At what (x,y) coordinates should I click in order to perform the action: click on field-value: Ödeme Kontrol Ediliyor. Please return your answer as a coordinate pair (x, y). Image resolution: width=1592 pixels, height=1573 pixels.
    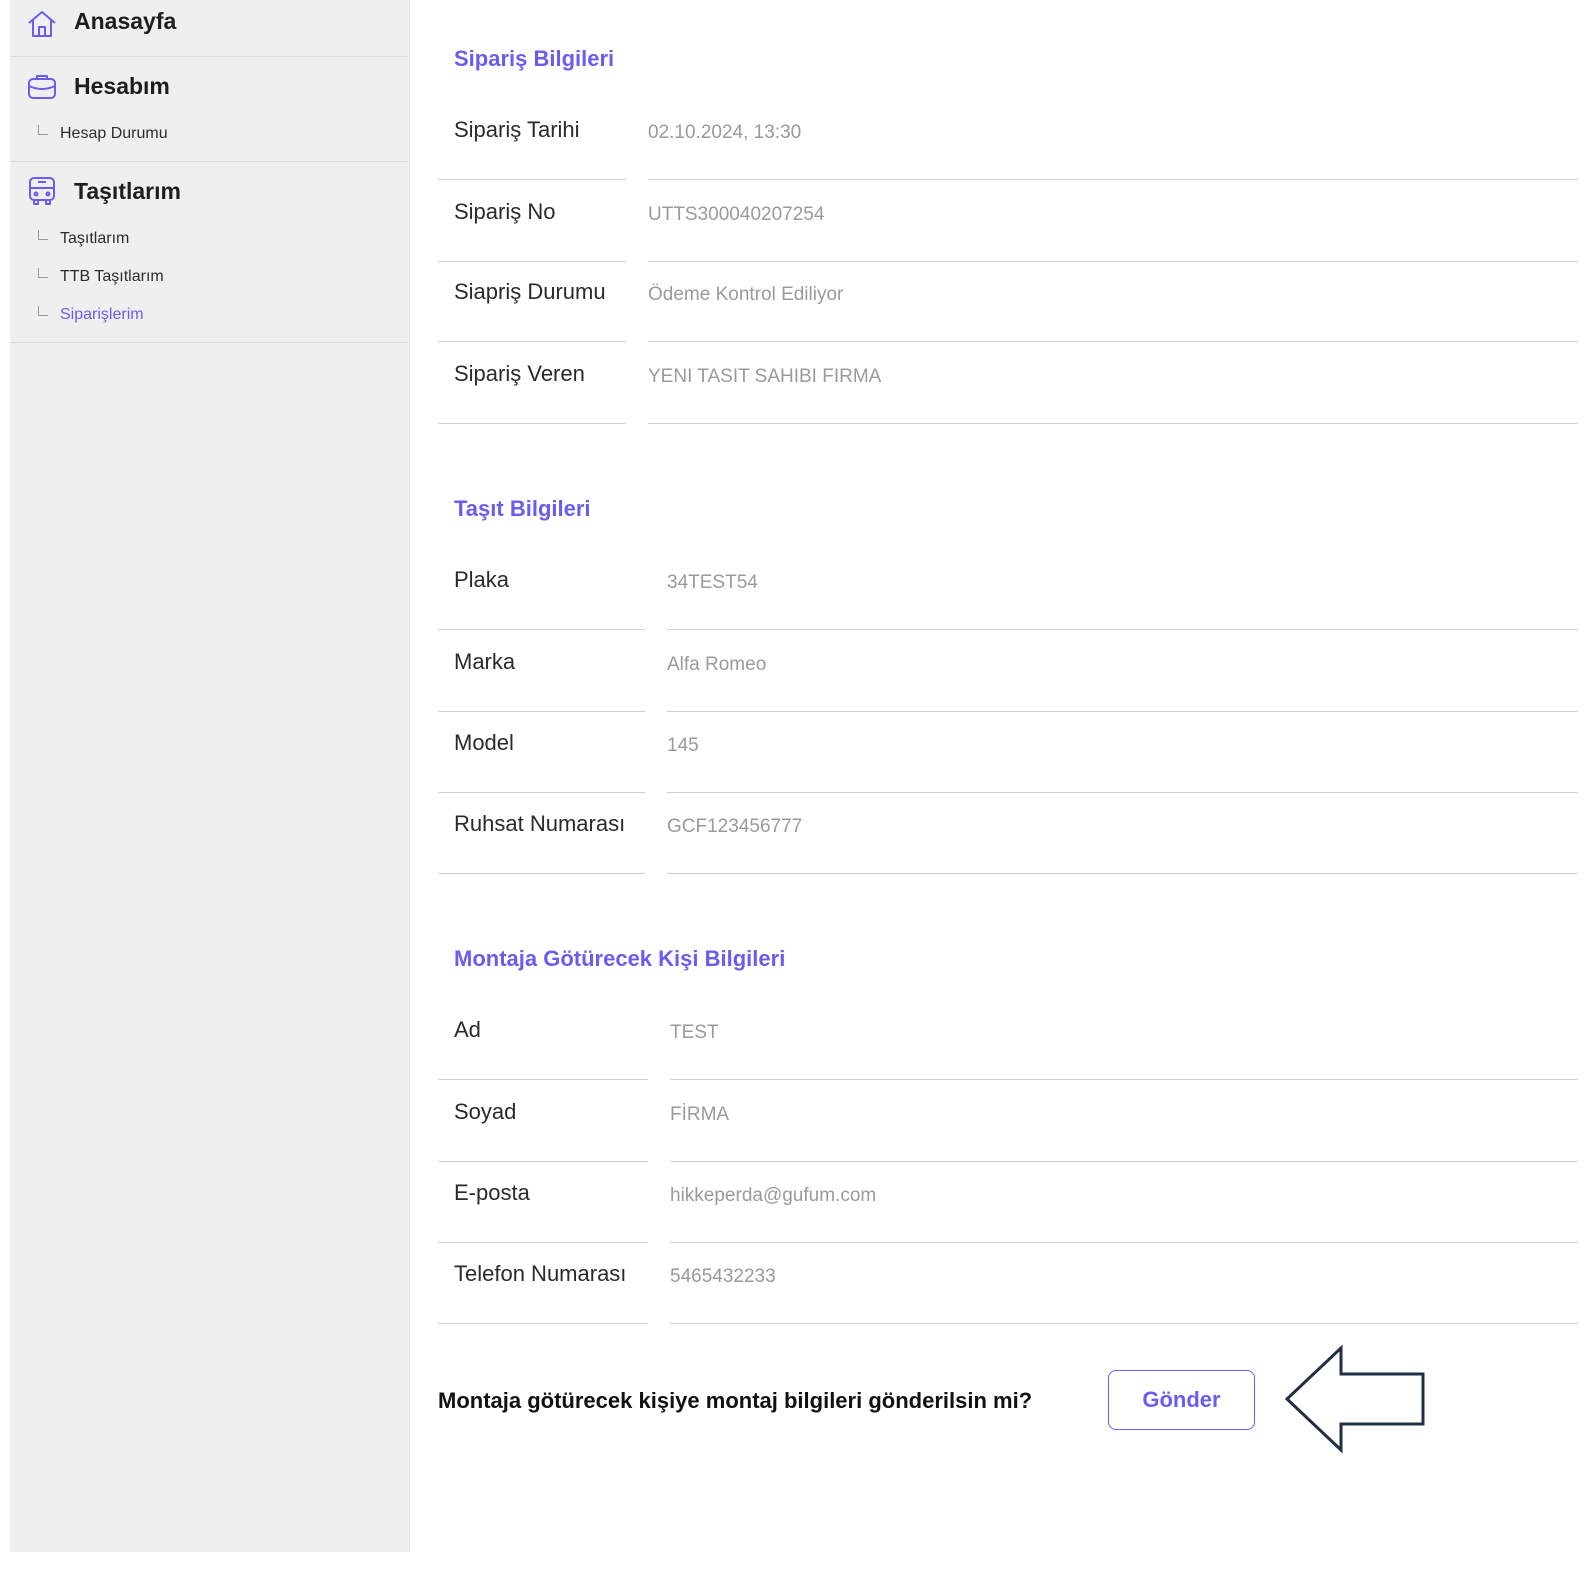
    Looking at the image, I should click on (1113, 301).